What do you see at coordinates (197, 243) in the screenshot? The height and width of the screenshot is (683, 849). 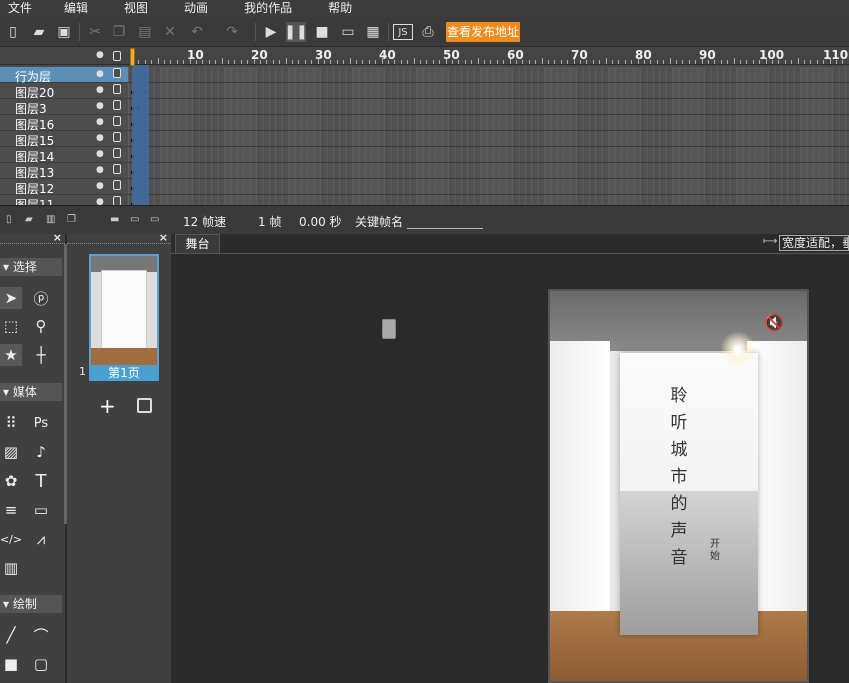 I see `tab-stage: 舞台` at bounding box center [197, 243].